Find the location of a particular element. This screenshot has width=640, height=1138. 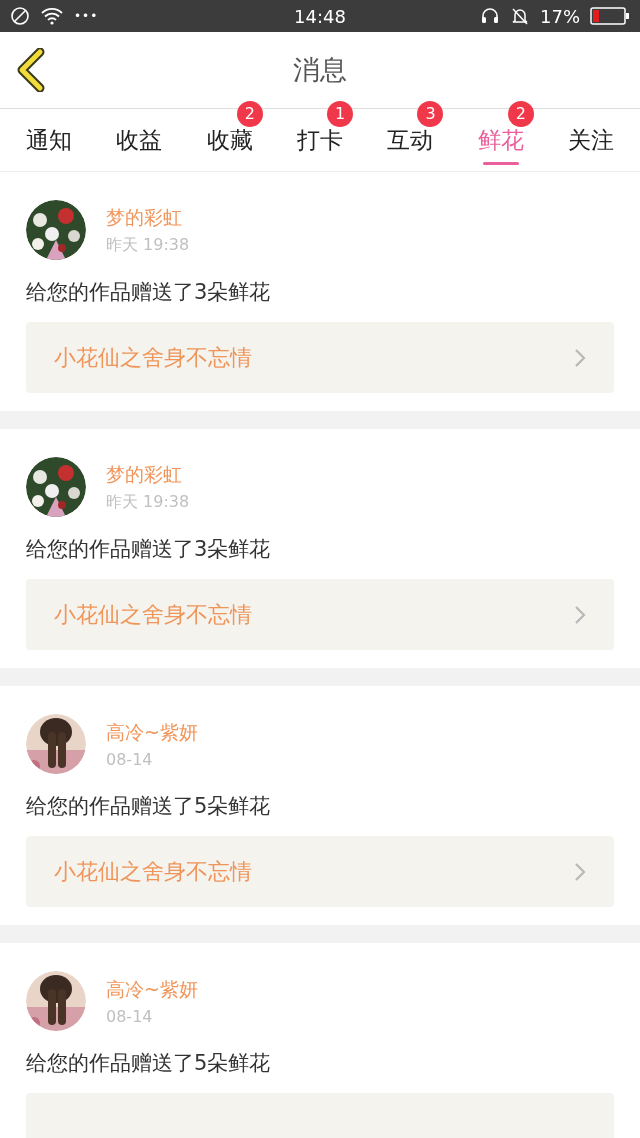

count-badge: 3 is located at coordinates (430, 114).